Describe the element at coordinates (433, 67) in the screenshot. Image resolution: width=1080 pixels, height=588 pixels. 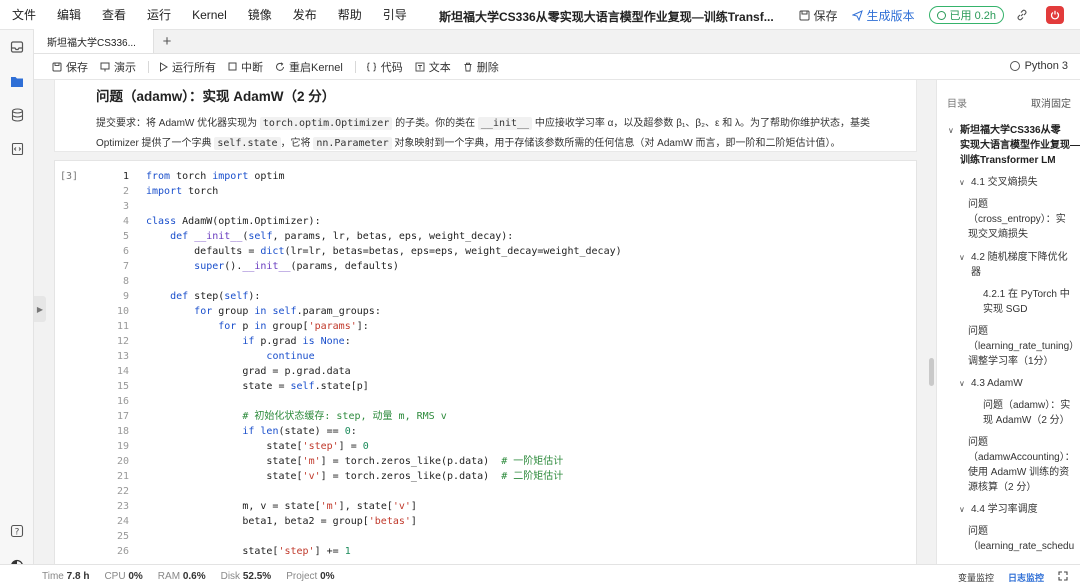
I see `add-text-button: 文本` at that location.